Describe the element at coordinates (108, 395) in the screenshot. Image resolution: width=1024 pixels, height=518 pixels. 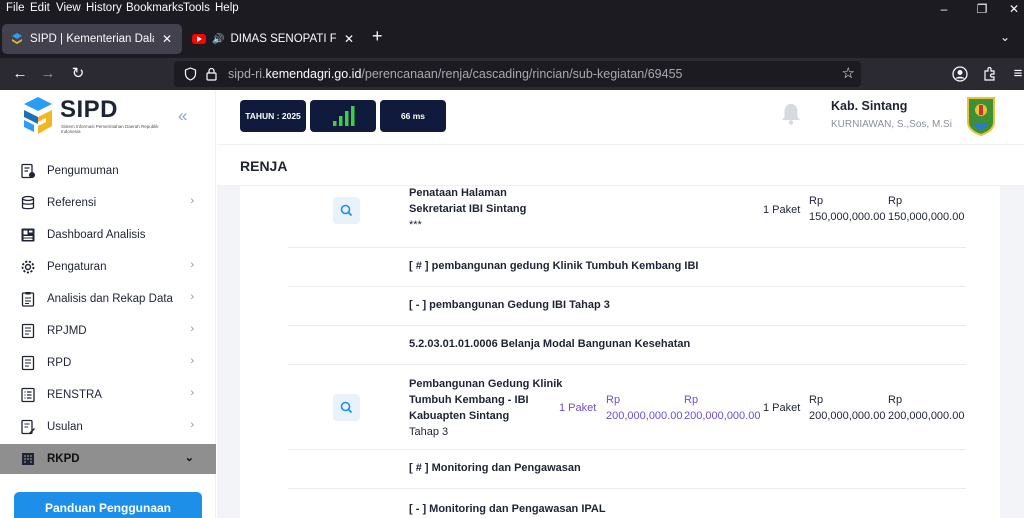
I see `sidebar-item-renstra: RENSTRA ›` at that location.